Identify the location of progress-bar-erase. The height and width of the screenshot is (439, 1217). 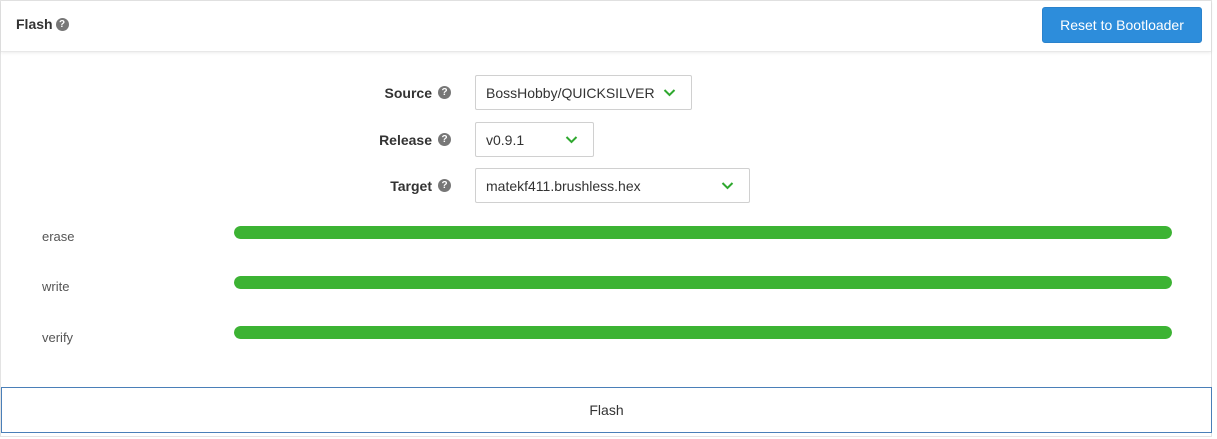
(703, 232).